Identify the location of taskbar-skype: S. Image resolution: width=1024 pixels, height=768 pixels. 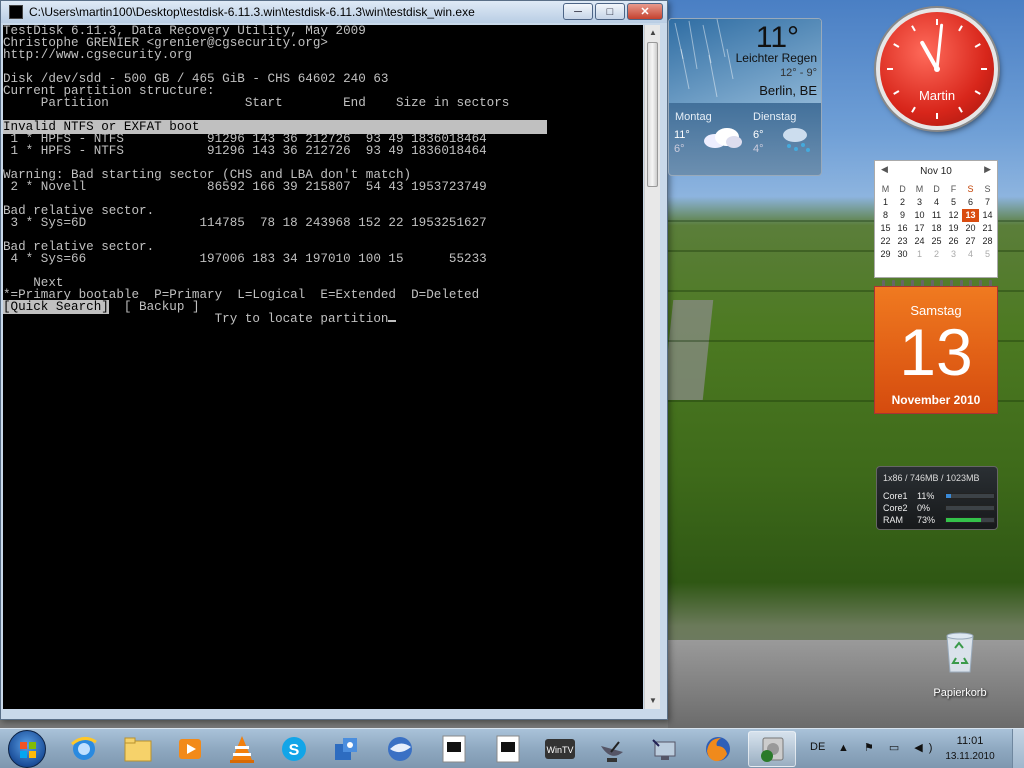
(294, 749).